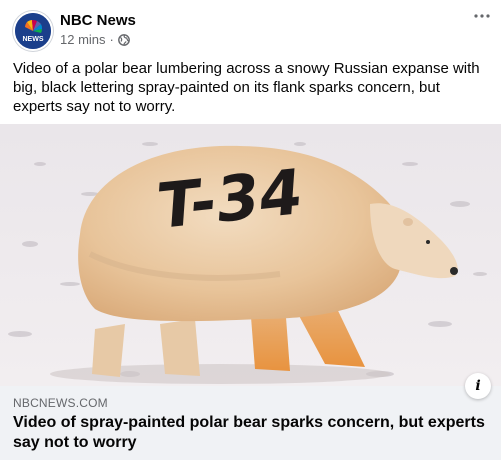 This screenshot has width=501, height=460. I want to click on post-time: 12 mins, so click(83, 39).